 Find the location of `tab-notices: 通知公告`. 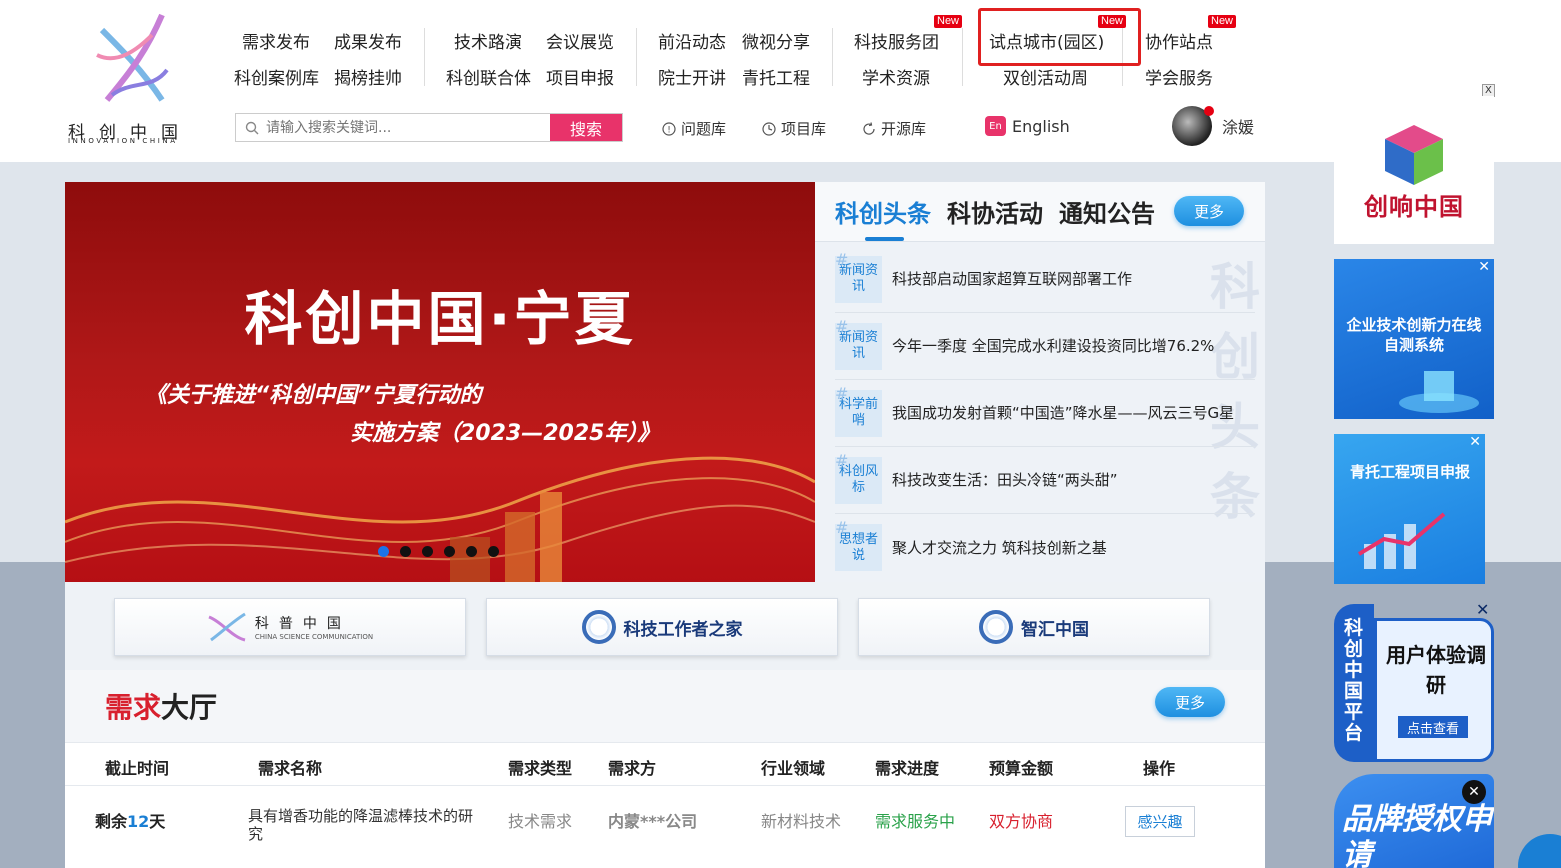

tab-notices: 通知公告 is located at coordinates (1107, 211).